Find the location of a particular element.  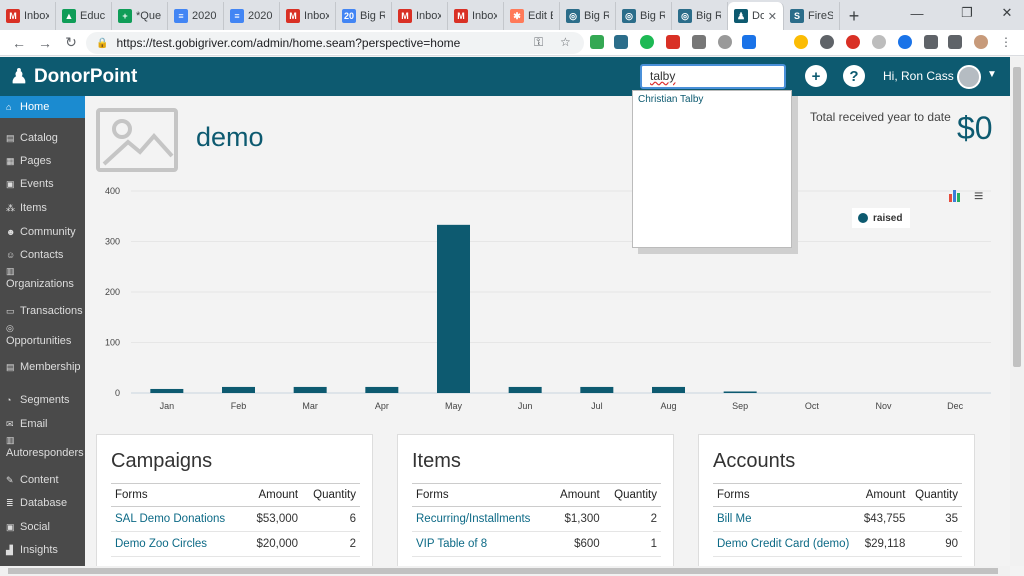

column-header: Quantity is located at coordinates (331, 495).